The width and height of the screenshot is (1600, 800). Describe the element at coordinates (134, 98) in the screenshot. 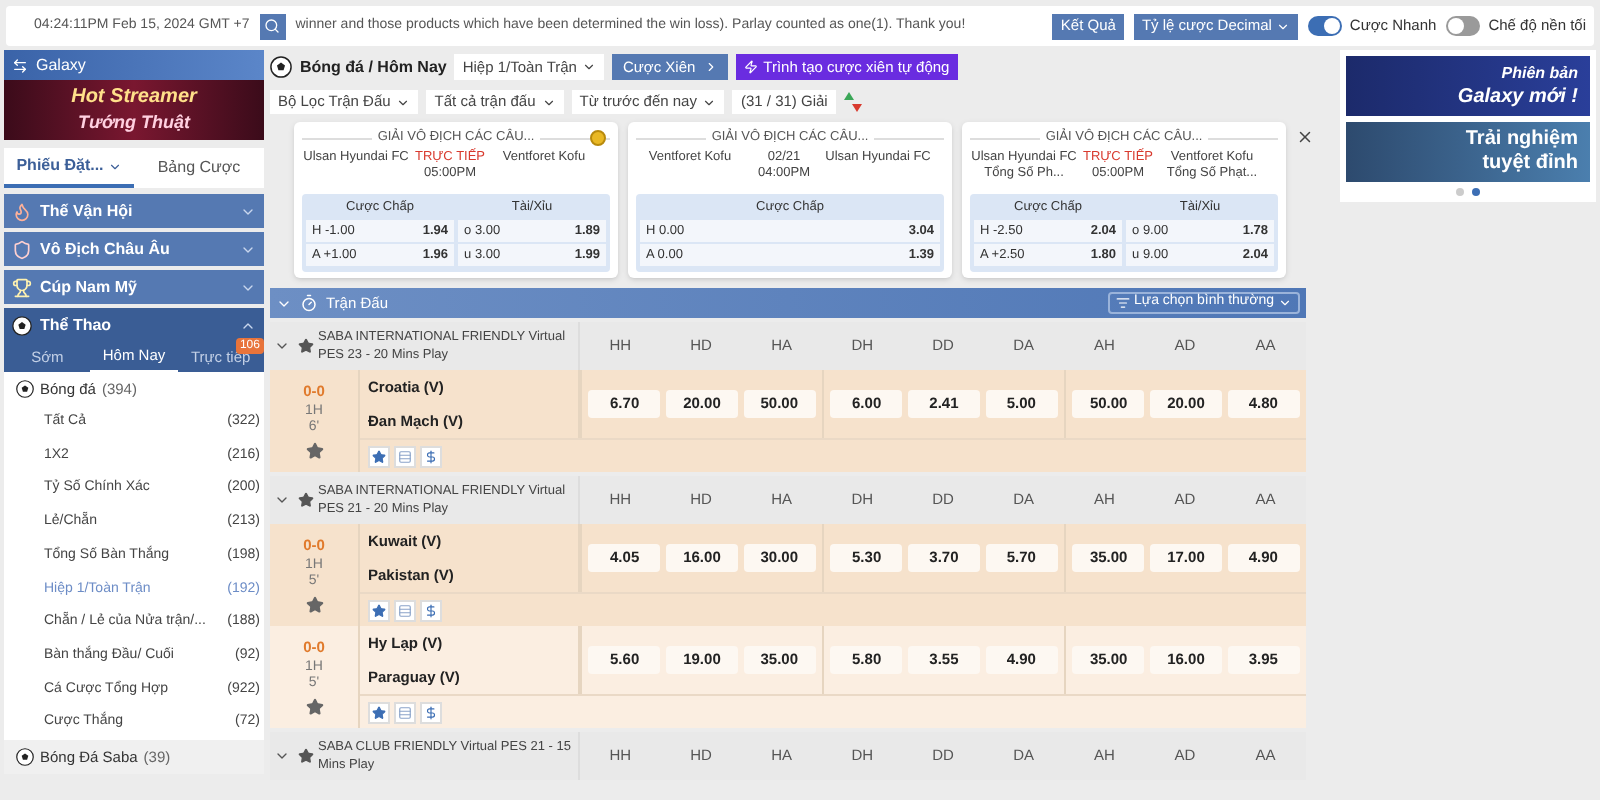

I see `banner-text: Hot Streamer` at that location.